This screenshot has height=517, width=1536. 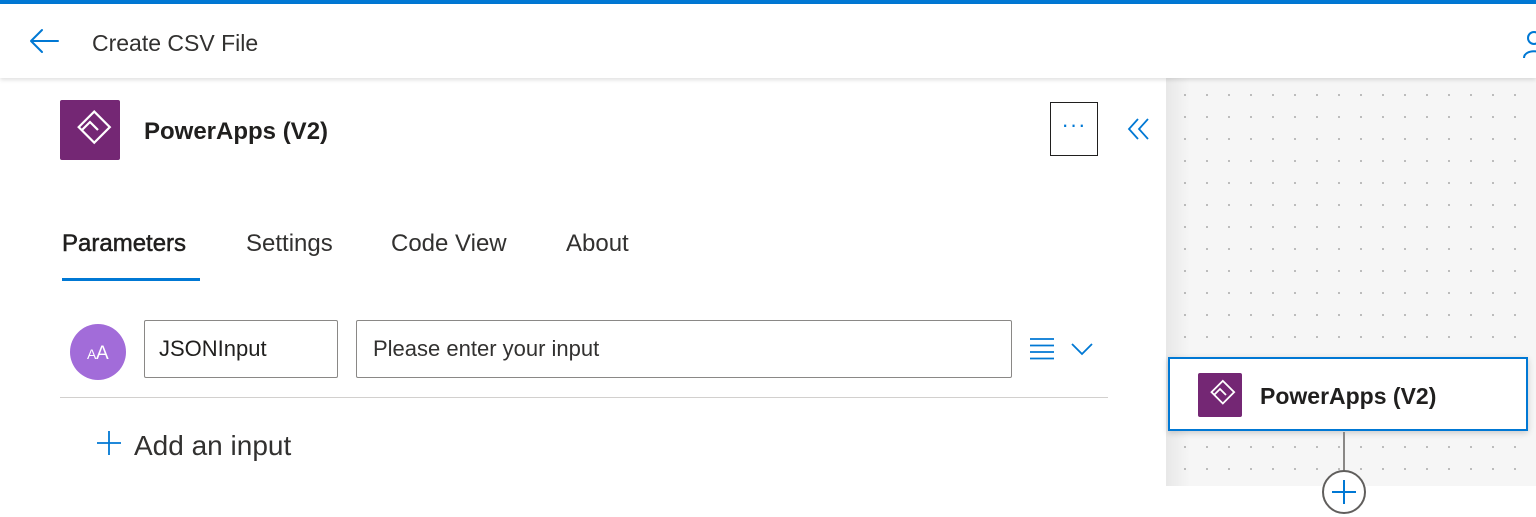 I want to click on tab-about: About, so click(x=597, y=244).